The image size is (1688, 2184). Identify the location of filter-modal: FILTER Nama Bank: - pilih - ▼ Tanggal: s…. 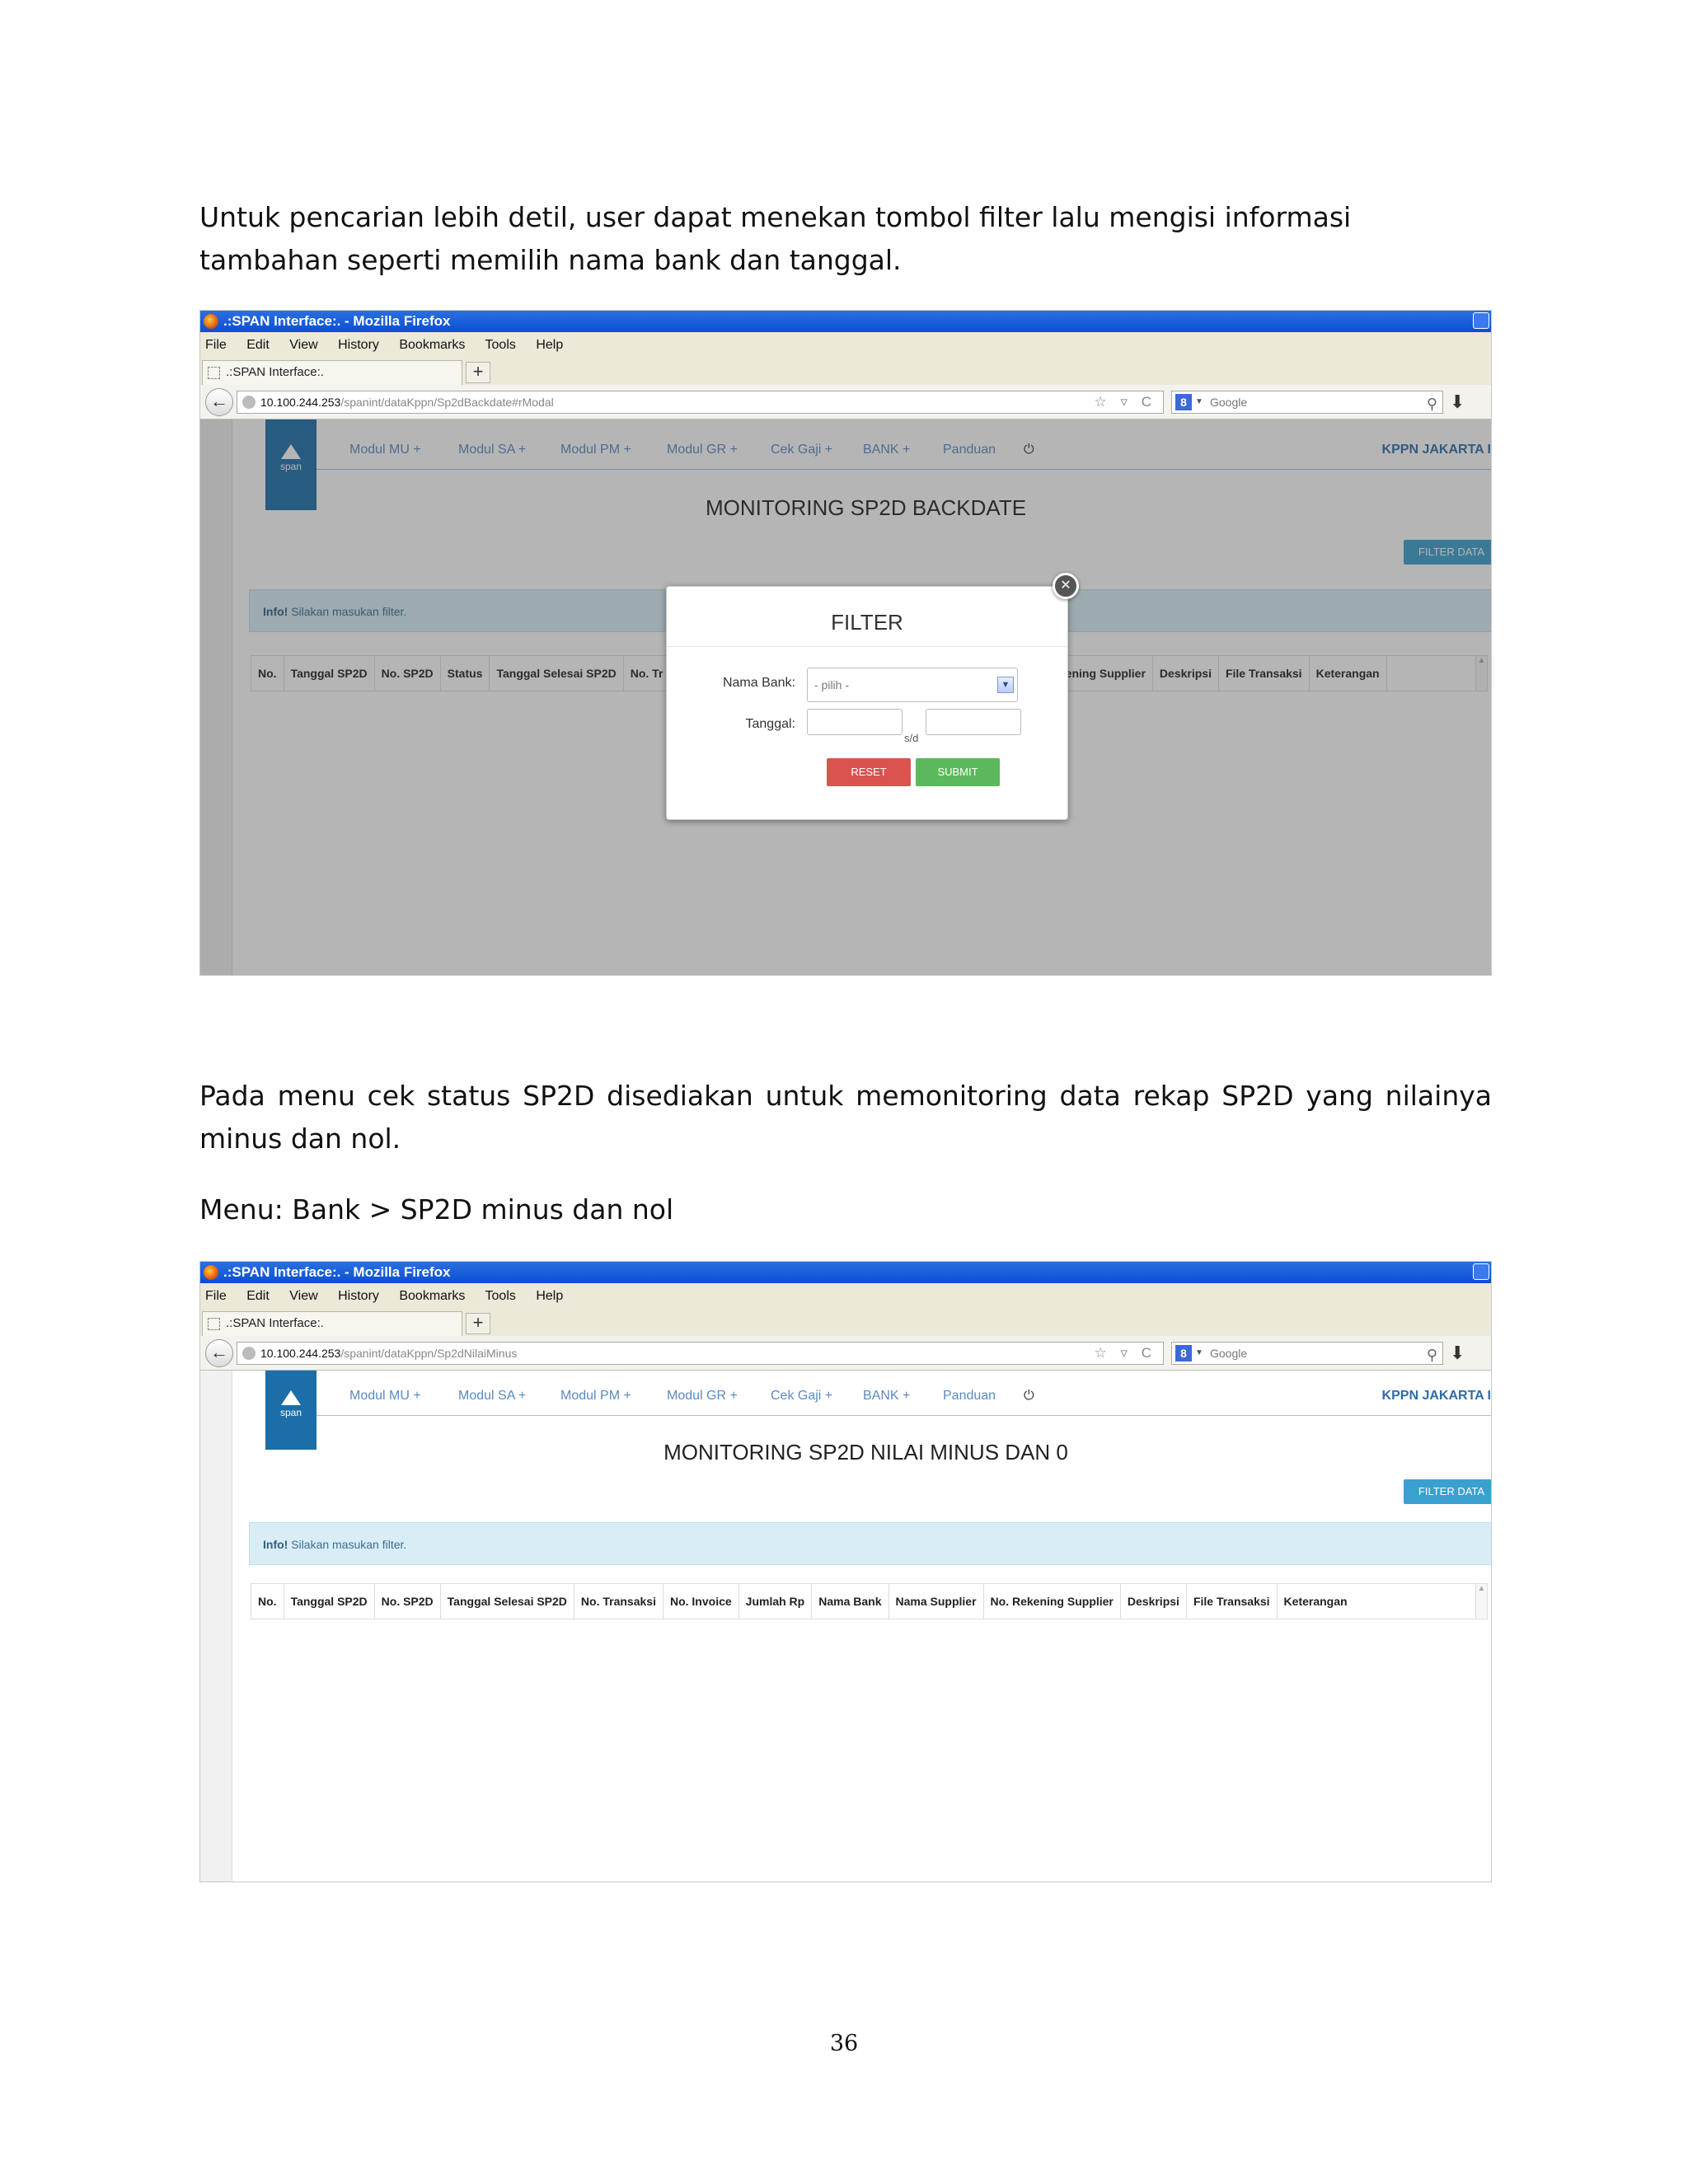
(867, 703).